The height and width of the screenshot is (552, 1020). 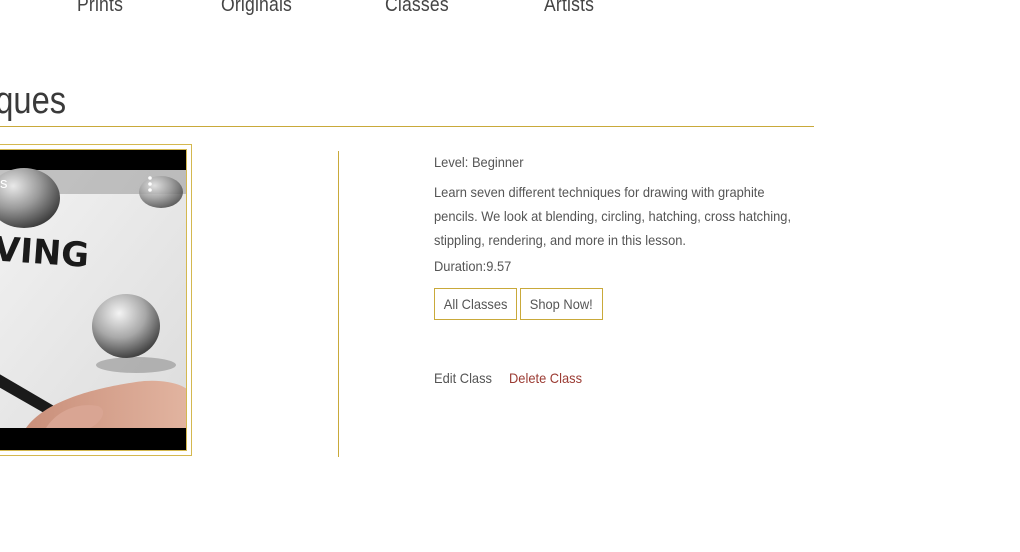 What do you see at coordinates (473, 266) in the screenshot?
I see `class-duration: Duration:9.57` at bounding box center [473, 266].